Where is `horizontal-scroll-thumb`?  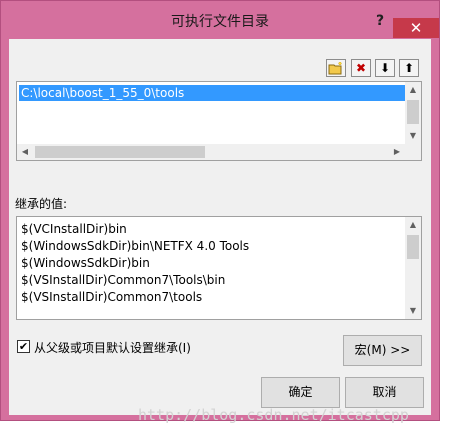 horizontal-scroll-thumb is located at coordinates (120, 152).